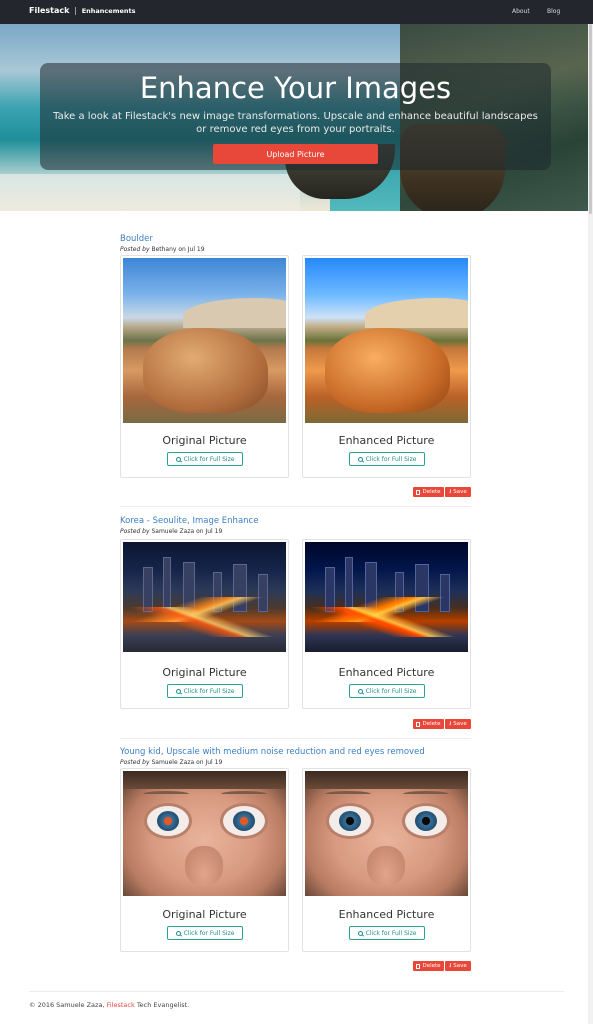 This screenshot has width=593, height=1024. What do you see at coordinates (163, 1005) in the screenshot?
I see `footer-suffix: Tech Evangelist.` at bounding box center [163, 1005].